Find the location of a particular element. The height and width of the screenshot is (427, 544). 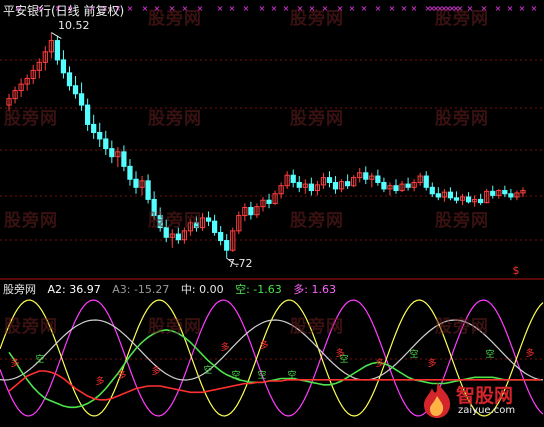

high-pointer is located at coordinates (56, 35).